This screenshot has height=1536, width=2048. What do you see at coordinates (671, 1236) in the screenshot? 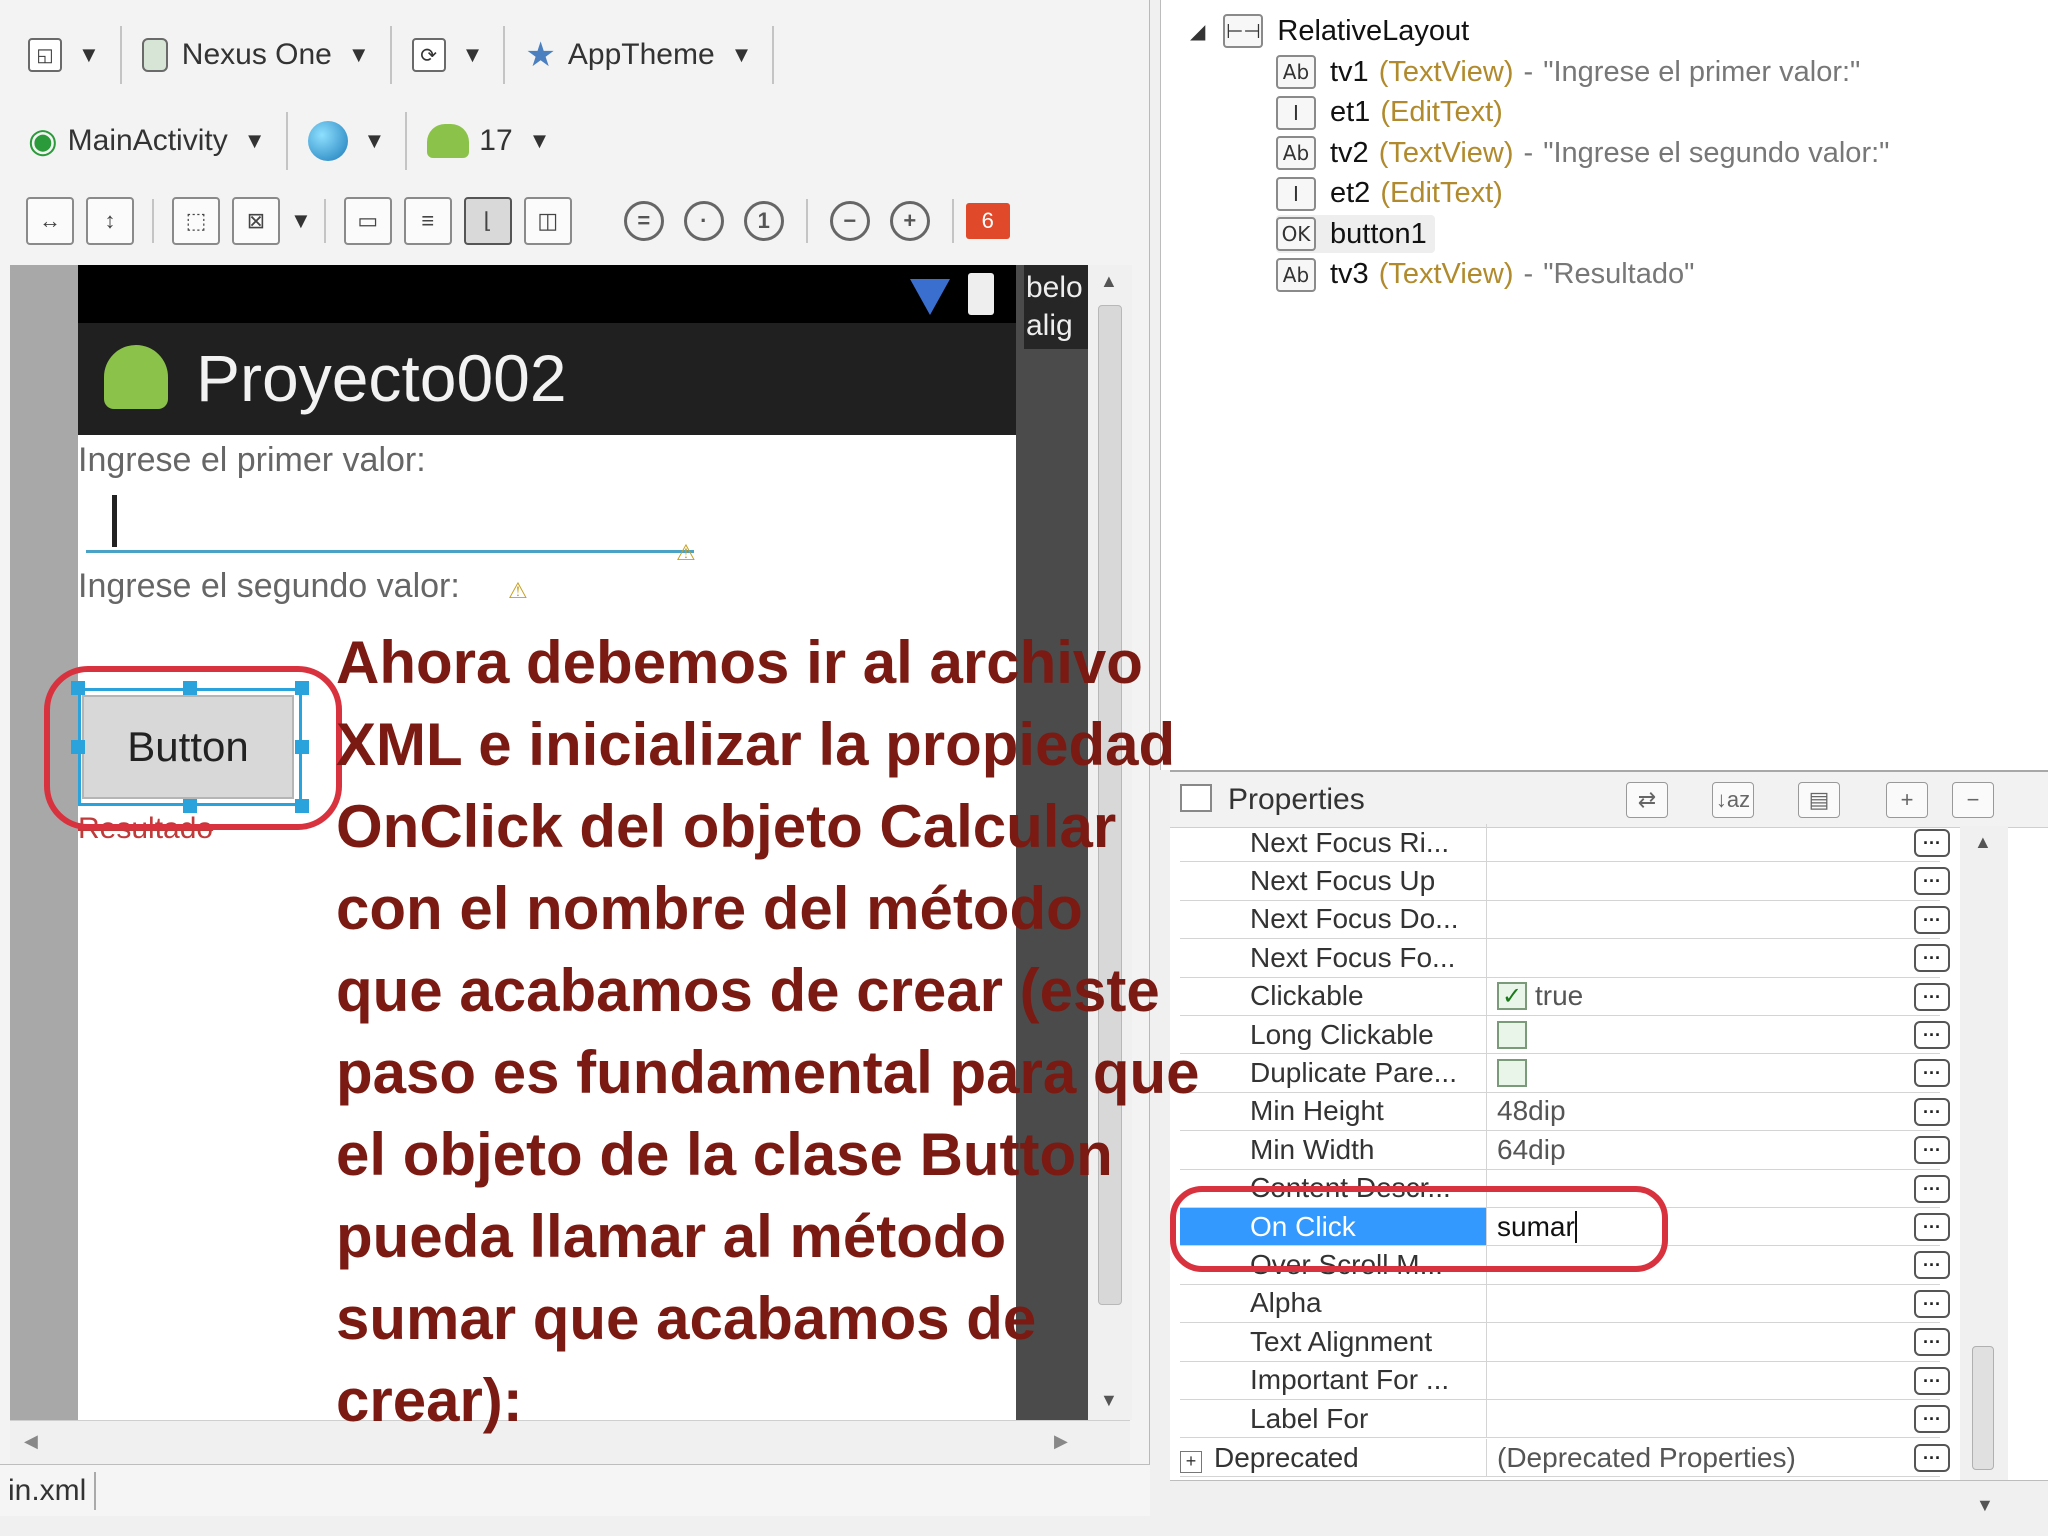
I see `caption-line: pueda llamar al método` at bounding box center [671, 1236].